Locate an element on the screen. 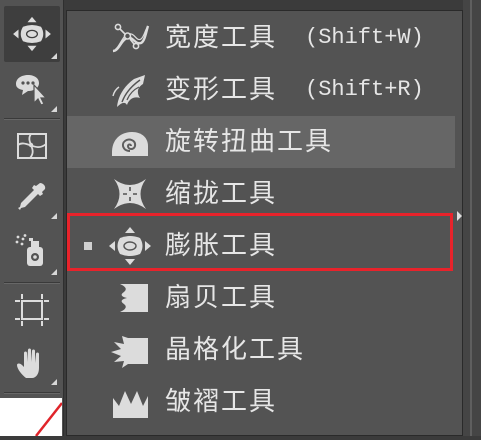  pucker-tool-icon is located at coordinates (130, 194).